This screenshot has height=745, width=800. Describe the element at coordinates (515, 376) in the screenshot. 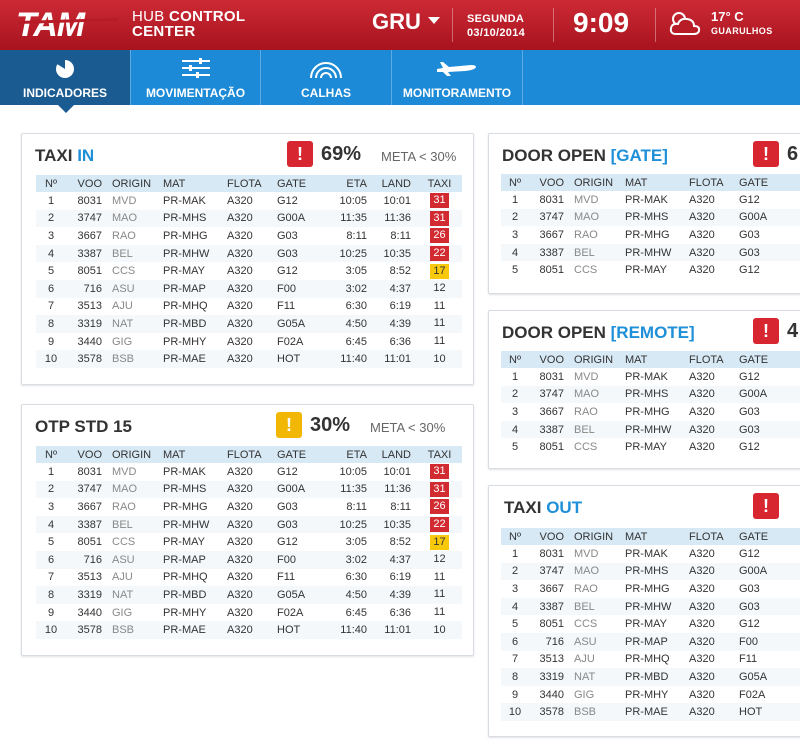

I see `table-cell: 1` at that location.